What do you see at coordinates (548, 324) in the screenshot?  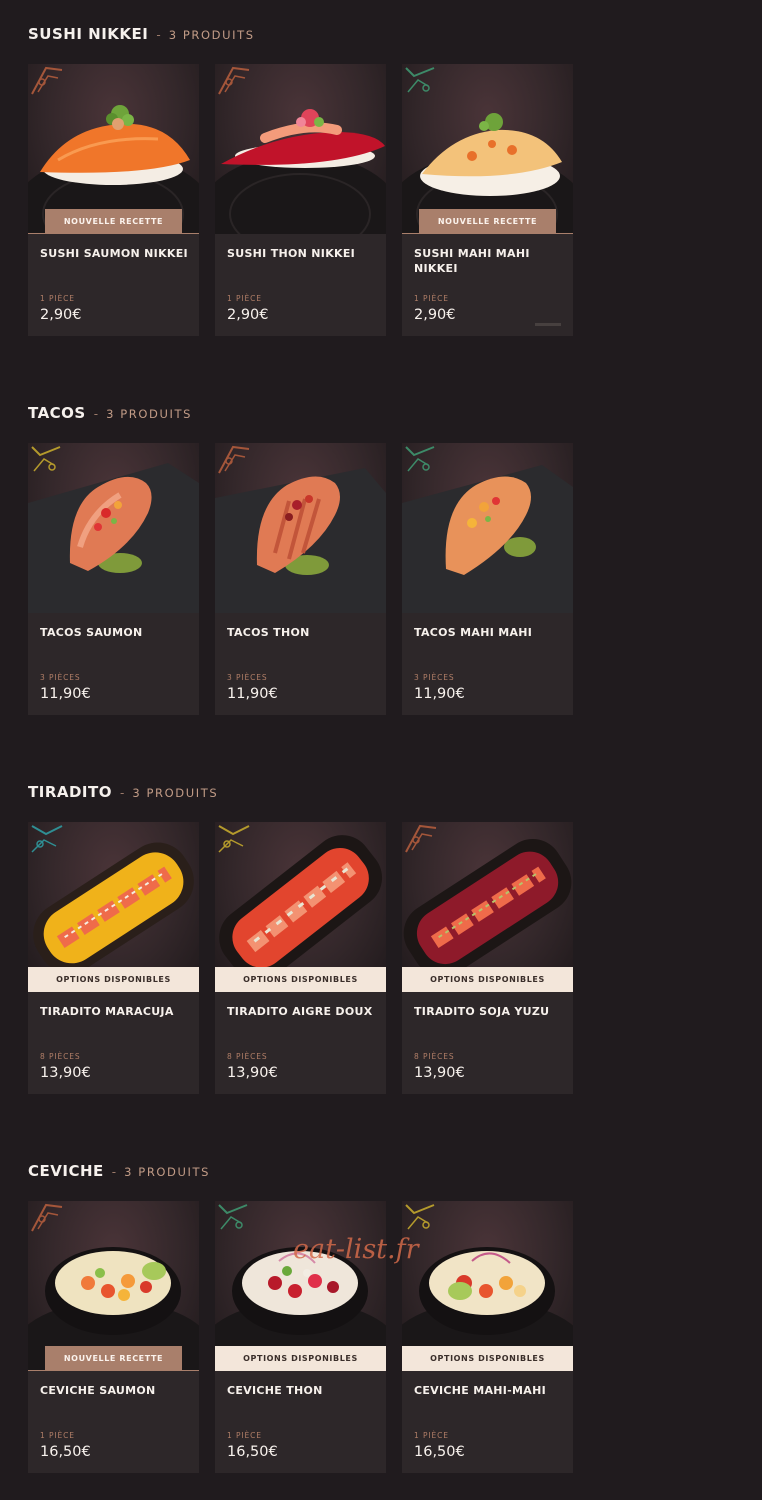 I see `small-tag` at bounding box center [548, 324].